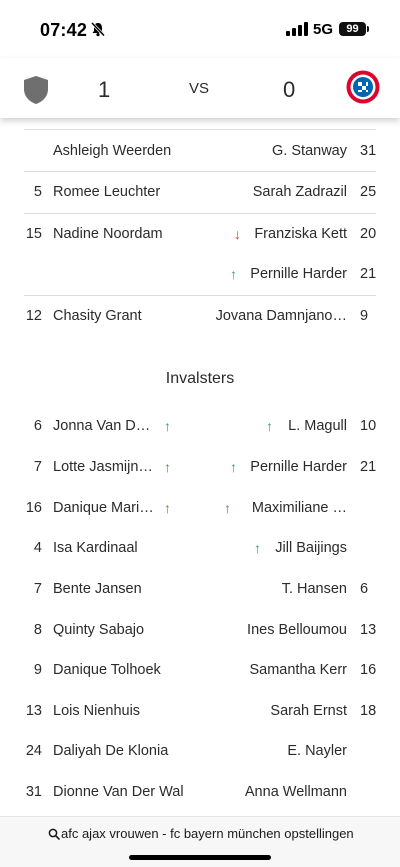 The height and width of the screenshot is (867, 400). I want to click on away-player-name: Samantha Kerr, so click(298, 670).